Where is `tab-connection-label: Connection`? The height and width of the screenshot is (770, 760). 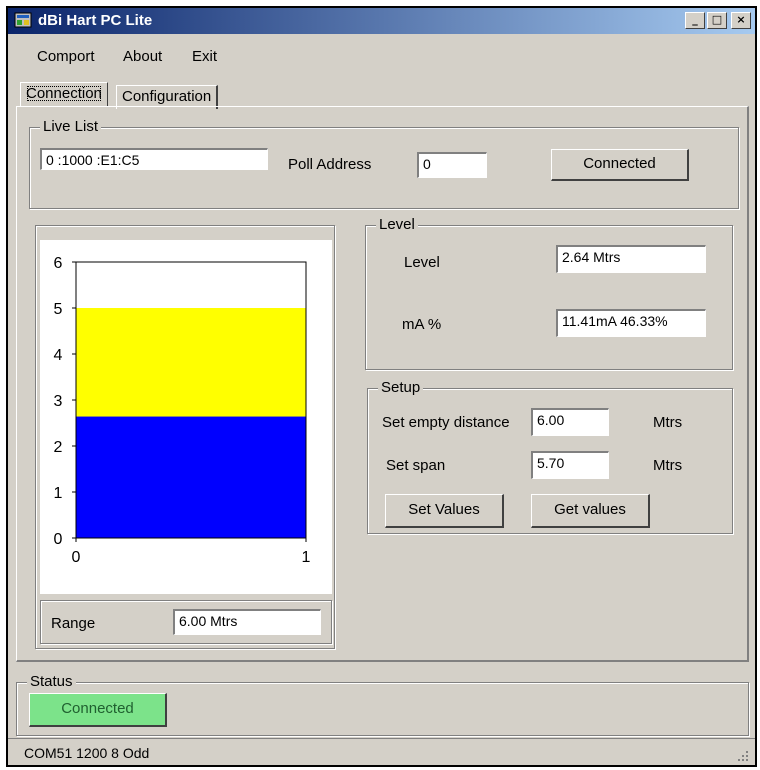 tab-connection-label: Connection is located at coordinates (64, 93).